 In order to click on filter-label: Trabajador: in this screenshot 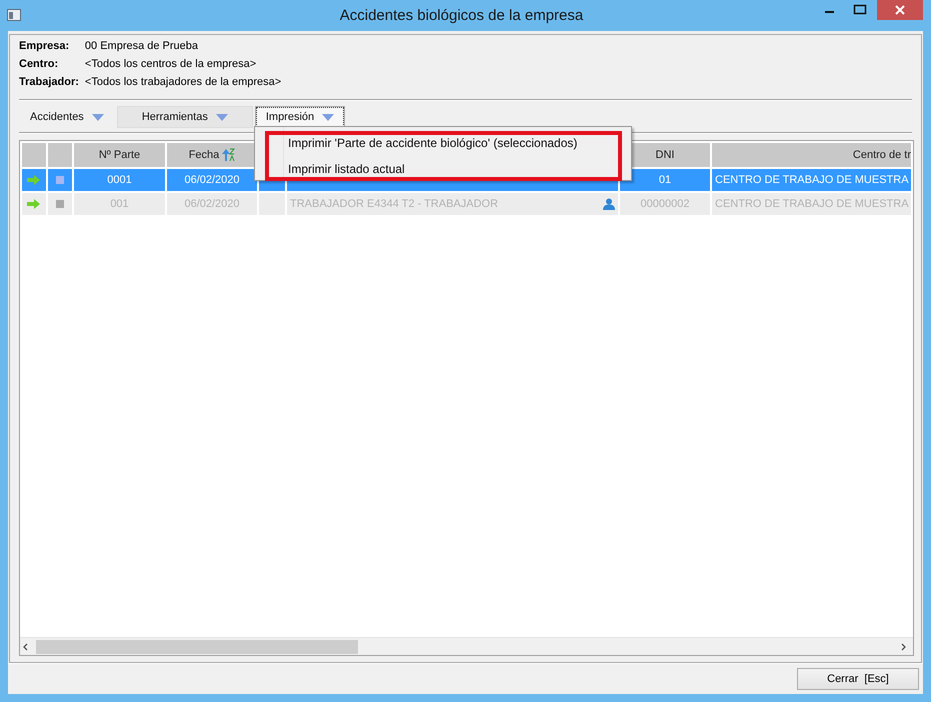, I will do `click(49, 82)`.